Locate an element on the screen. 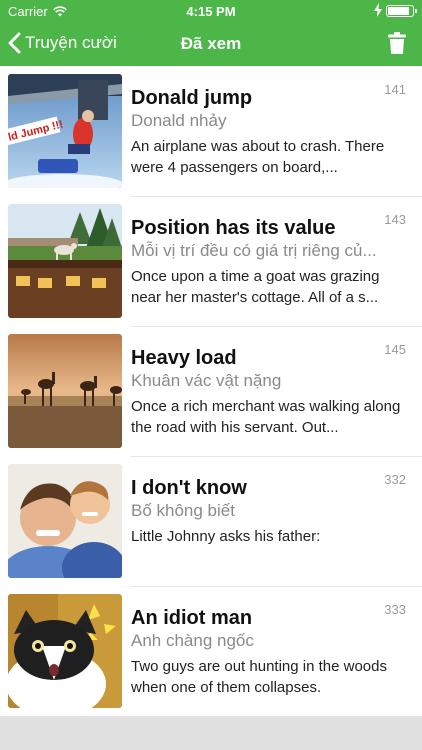 The width and height of the screenshot is (422, 750). view-count: 333 is located at coordinates (395, 609).